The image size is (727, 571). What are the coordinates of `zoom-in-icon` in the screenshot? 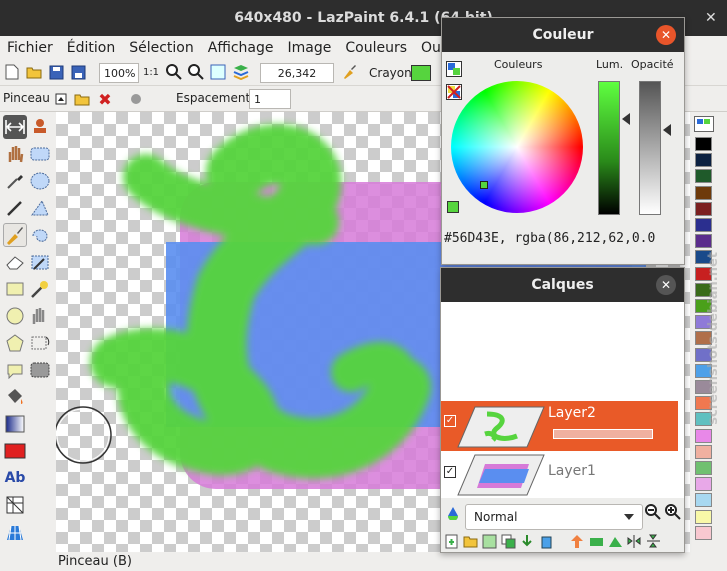 It's located at (174, 72).